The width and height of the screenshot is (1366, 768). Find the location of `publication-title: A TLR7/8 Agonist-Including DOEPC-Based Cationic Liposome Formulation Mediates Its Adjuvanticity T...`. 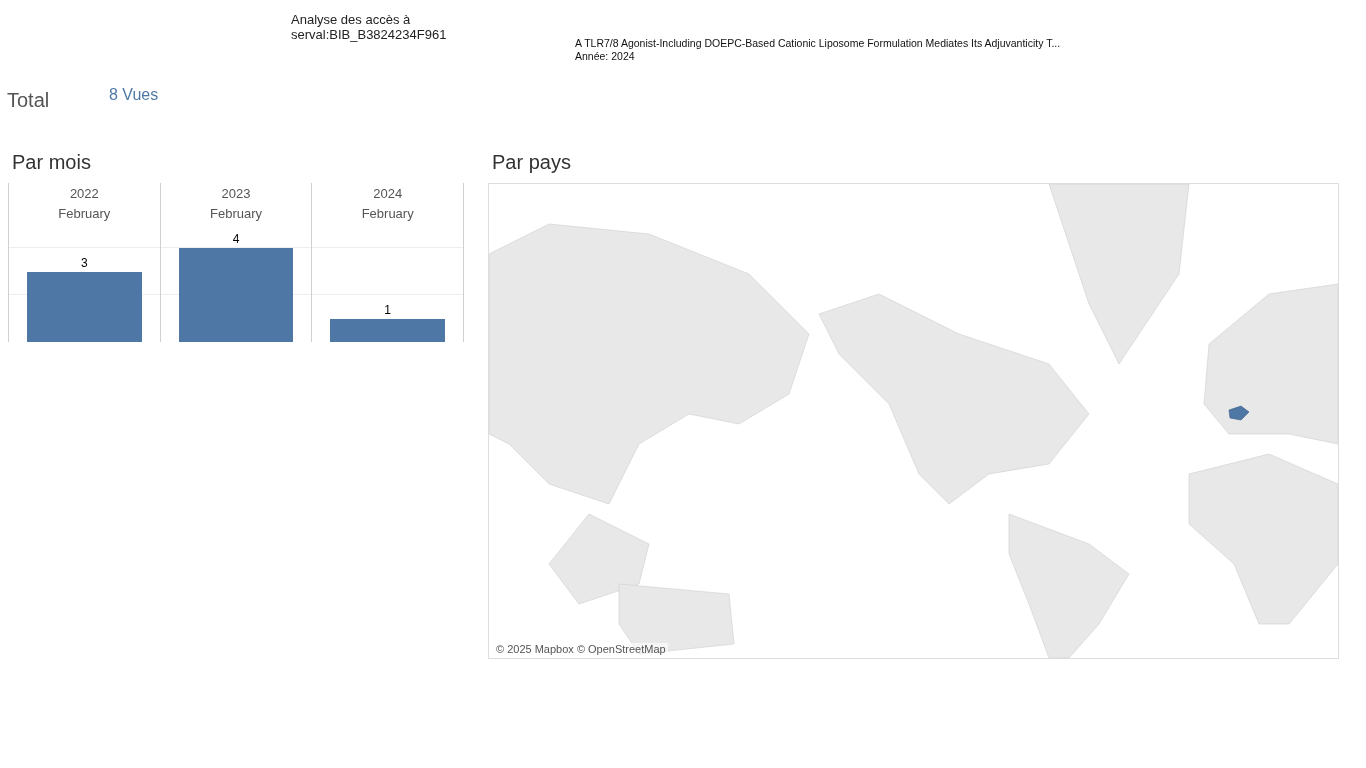

publication-title: A TLR7/8 Agonist-Including DOEPC-Based Cationic Liposome Formulation Mediates Its Adjuvanticity T... is located at coordinates (818, 43).